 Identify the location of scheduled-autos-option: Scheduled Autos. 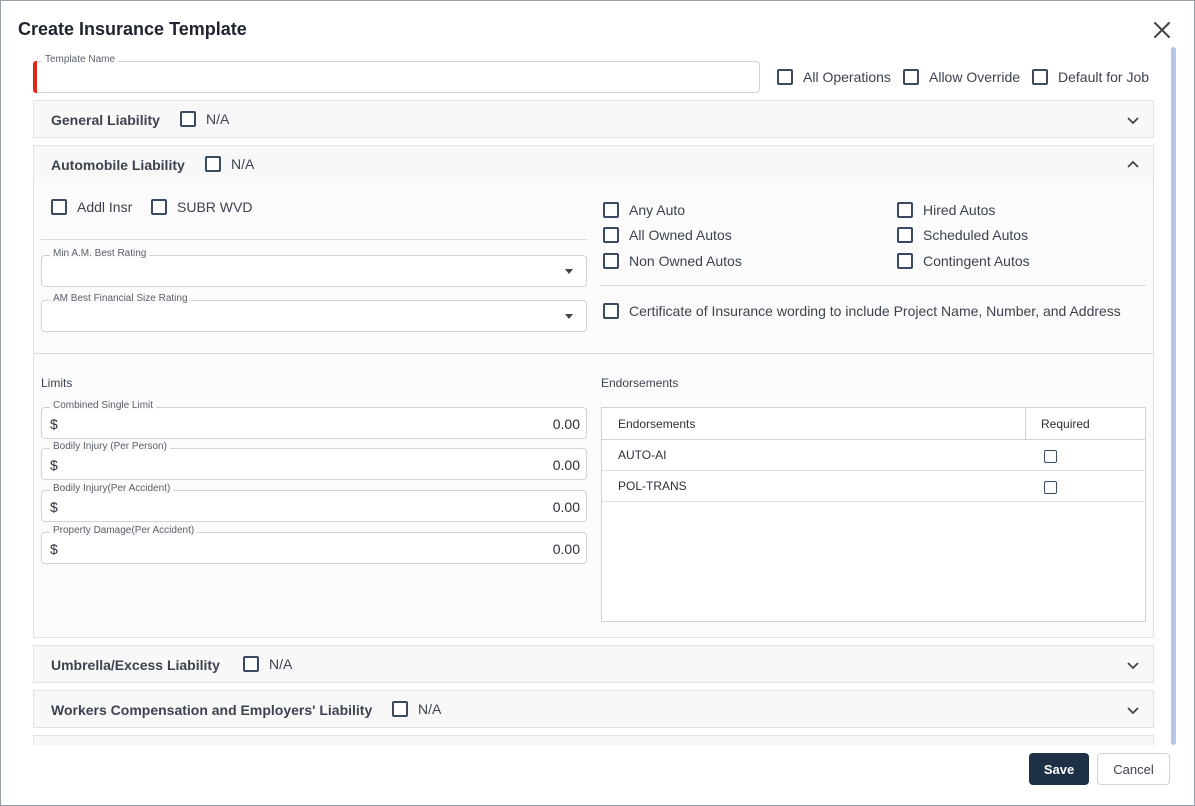
(962, 235).